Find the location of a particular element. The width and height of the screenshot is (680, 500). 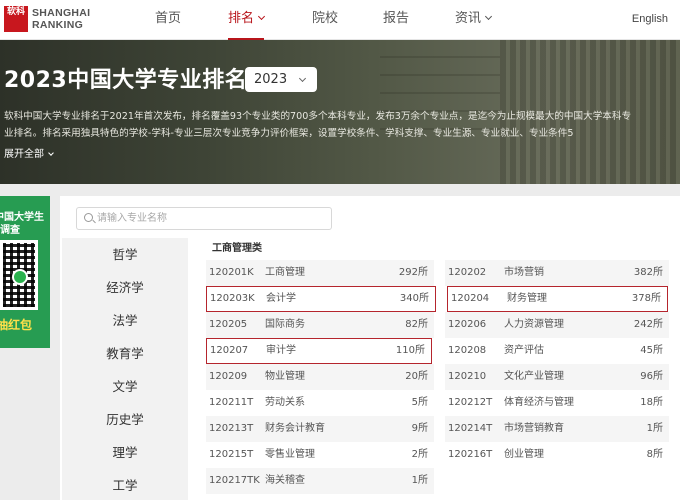

nav-label: 排名 is located at coordinates (241, 18).